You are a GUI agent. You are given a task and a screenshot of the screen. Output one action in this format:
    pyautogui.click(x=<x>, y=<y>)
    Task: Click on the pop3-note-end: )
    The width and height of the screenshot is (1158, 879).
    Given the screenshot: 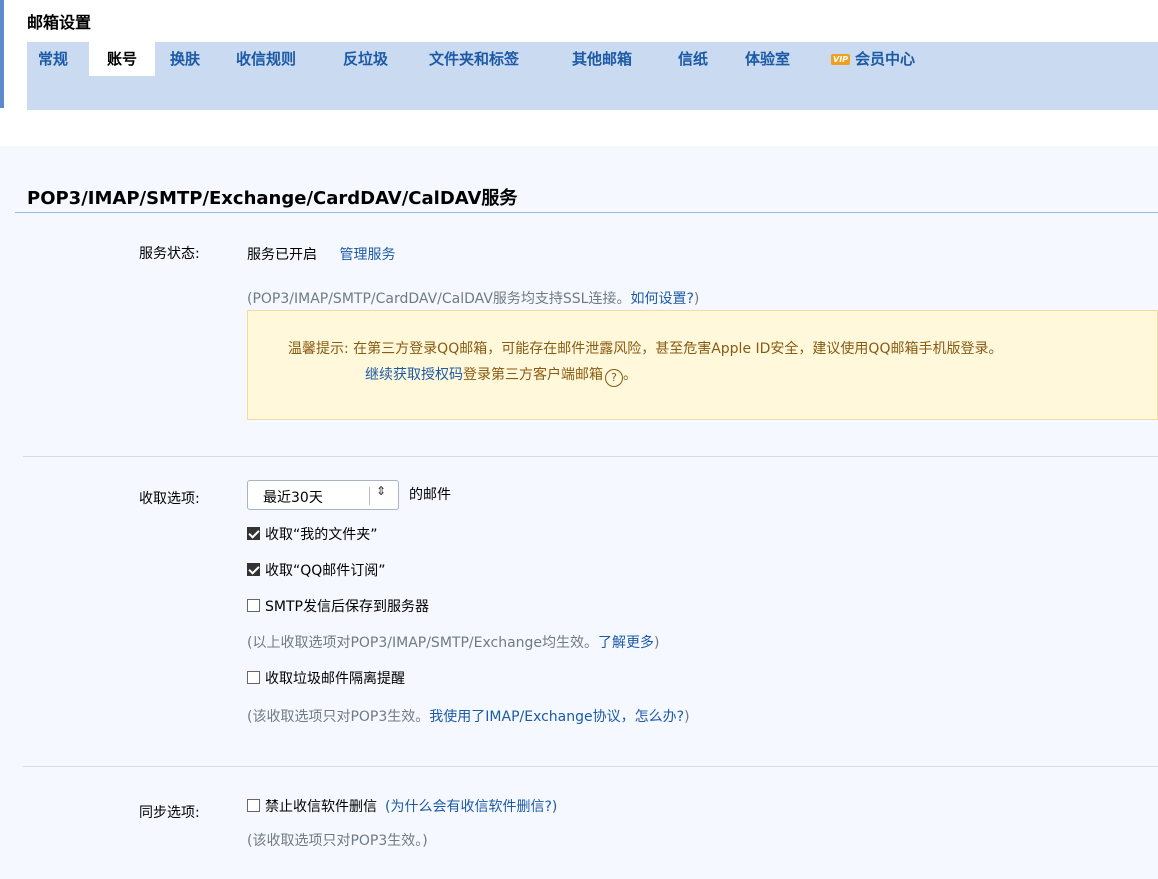 What is the action you would take?
    pyautogui.click(x=687, y=717)
    